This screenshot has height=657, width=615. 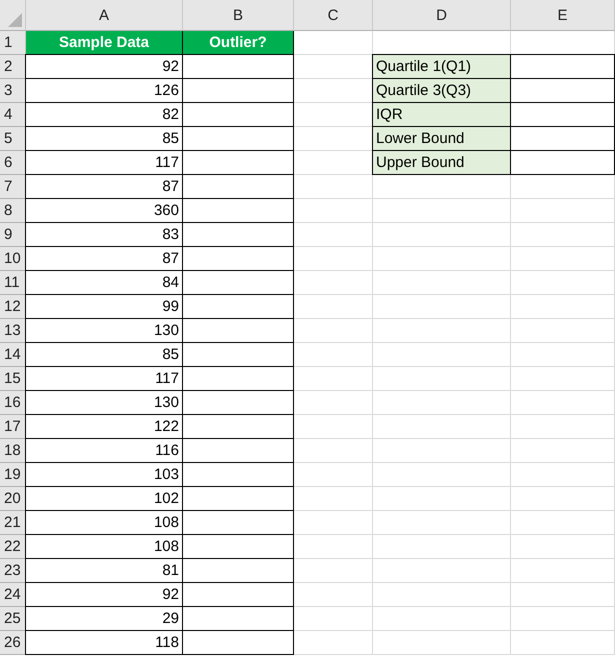 I want to click on column-header: D, so click(x=442, y=15).